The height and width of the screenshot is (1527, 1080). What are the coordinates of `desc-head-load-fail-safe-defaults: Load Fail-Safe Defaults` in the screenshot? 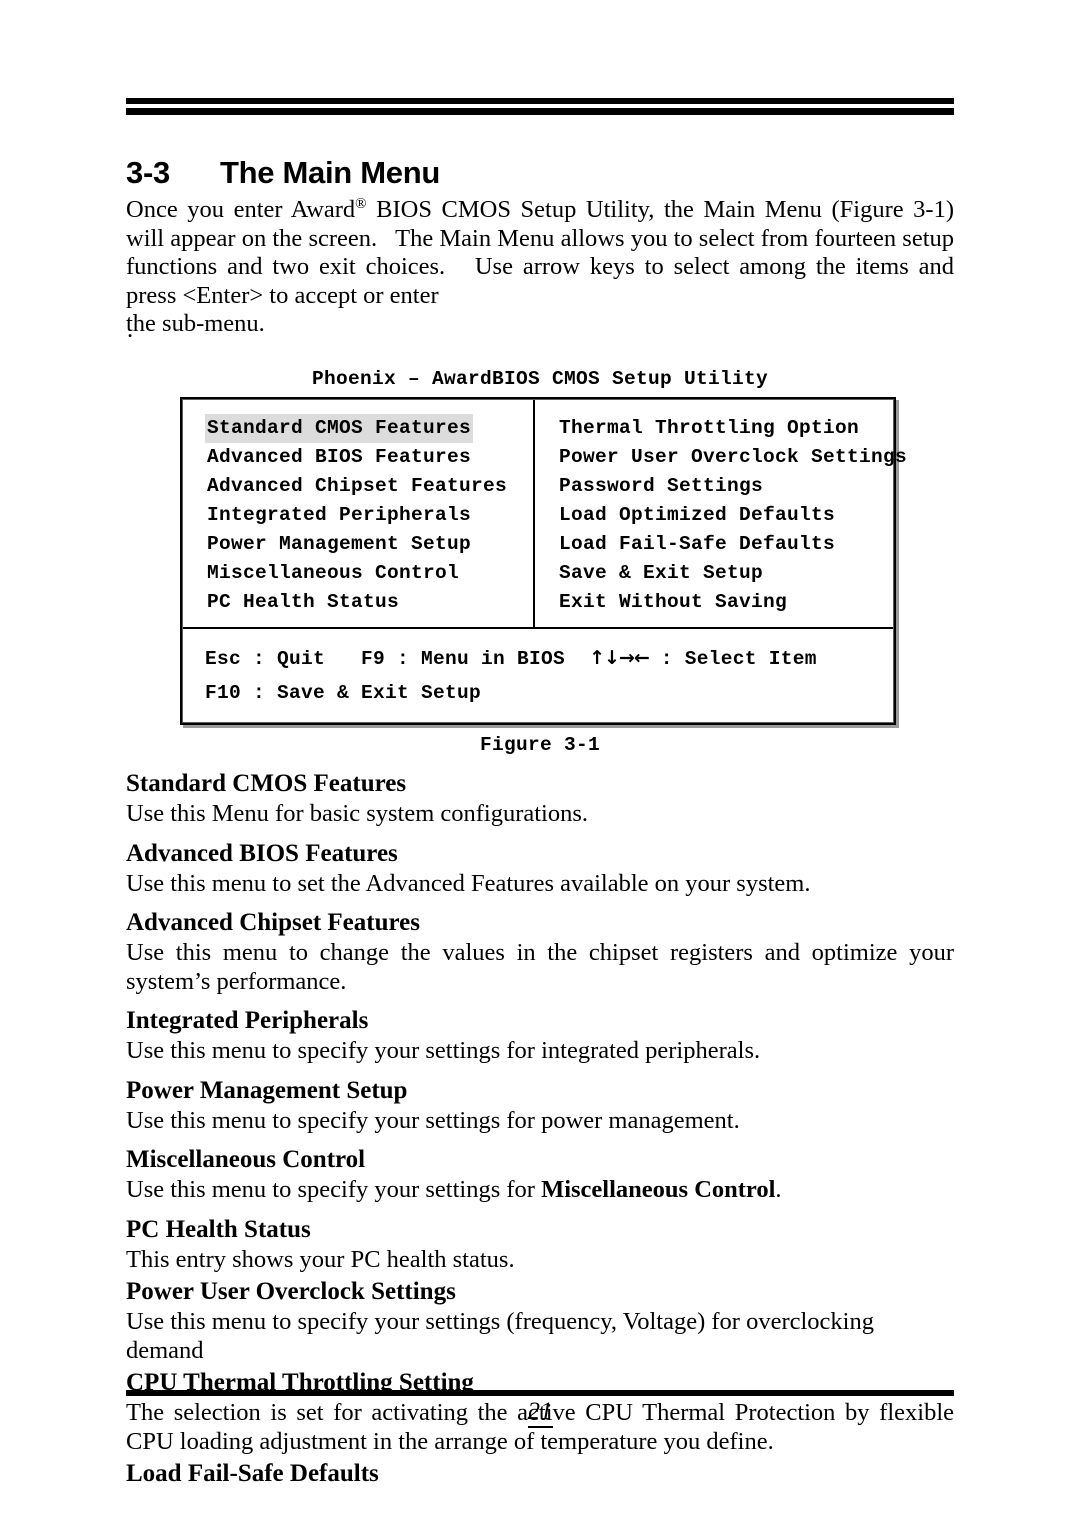 It's located at (252, 1473).